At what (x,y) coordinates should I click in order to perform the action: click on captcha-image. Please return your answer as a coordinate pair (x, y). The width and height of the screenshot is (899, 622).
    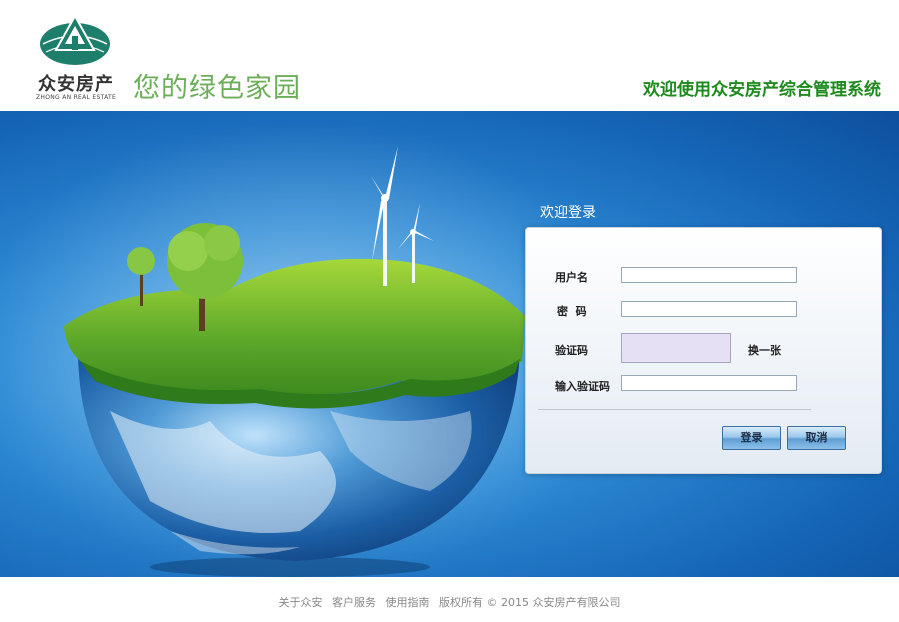
    Looking at the image, I should click on (676, 348).